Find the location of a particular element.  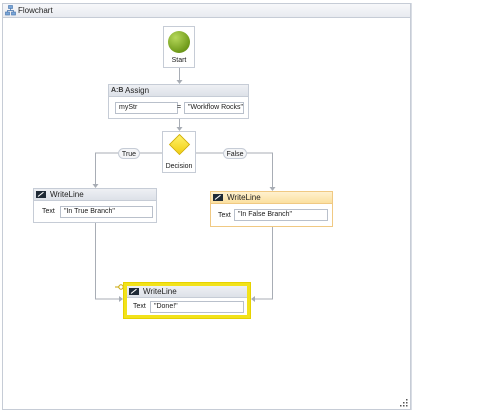

true-branch-label: True is located at coordinates (129, 153).